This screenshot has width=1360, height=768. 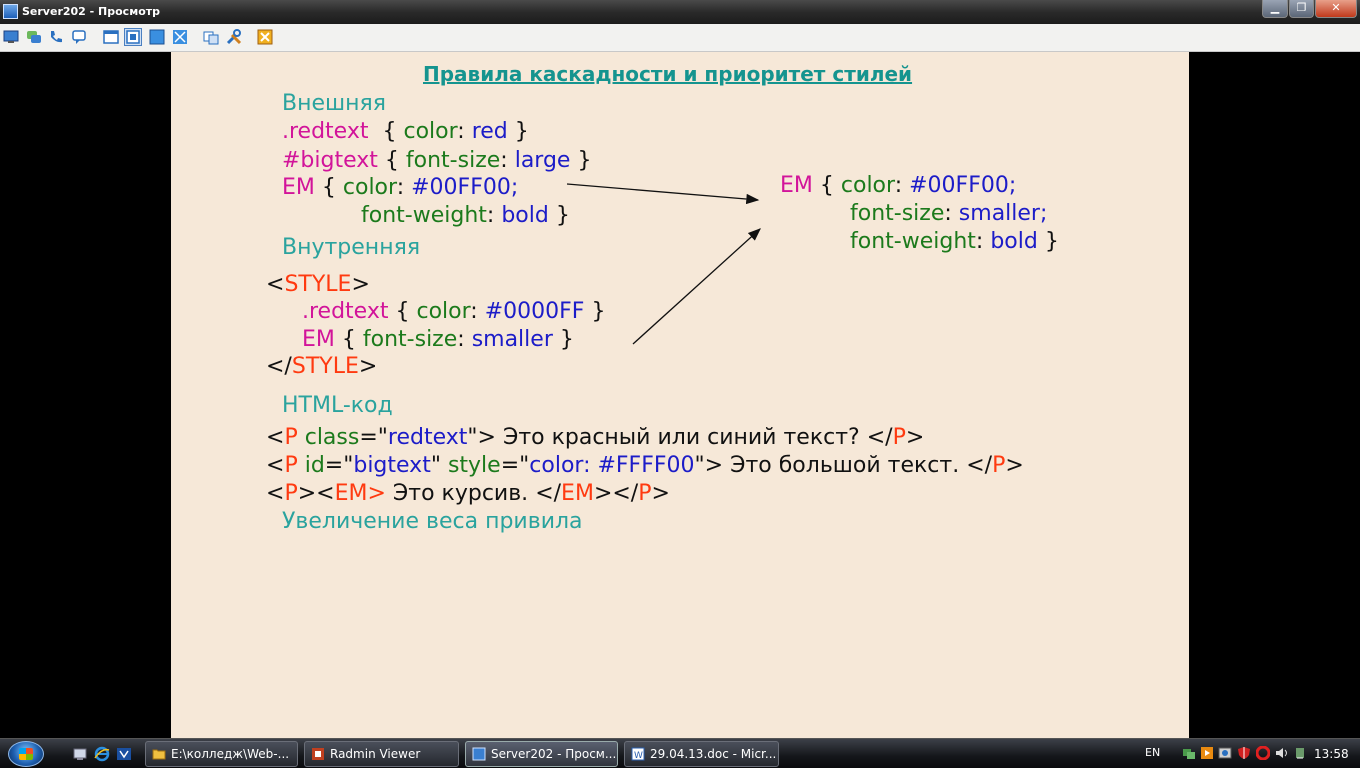 What do you see at coordinates (898, 185) in the screenshot?
I see `result-rule-em: EM { color: #00FF00;` at bounding box center [898, 185].